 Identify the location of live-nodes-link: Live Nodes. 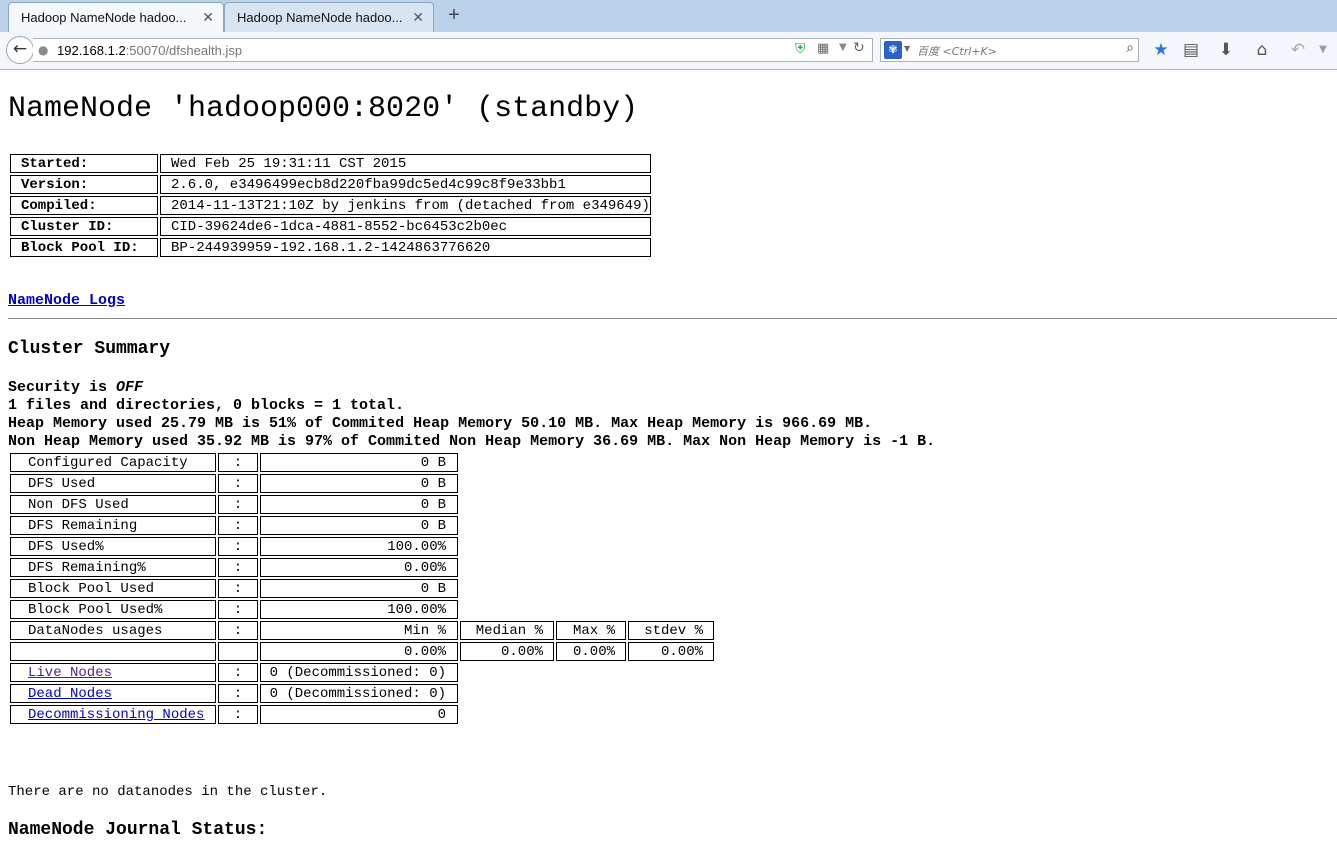
(70, 673).